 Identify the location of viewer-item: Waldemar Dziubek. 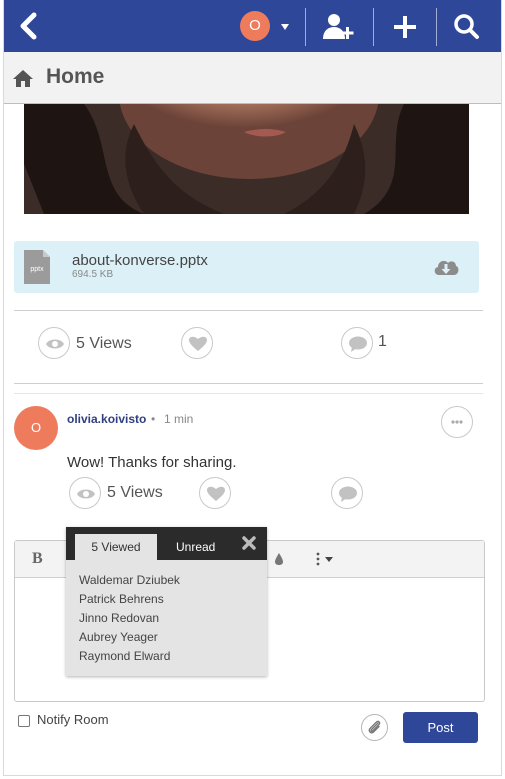
(129, 580).